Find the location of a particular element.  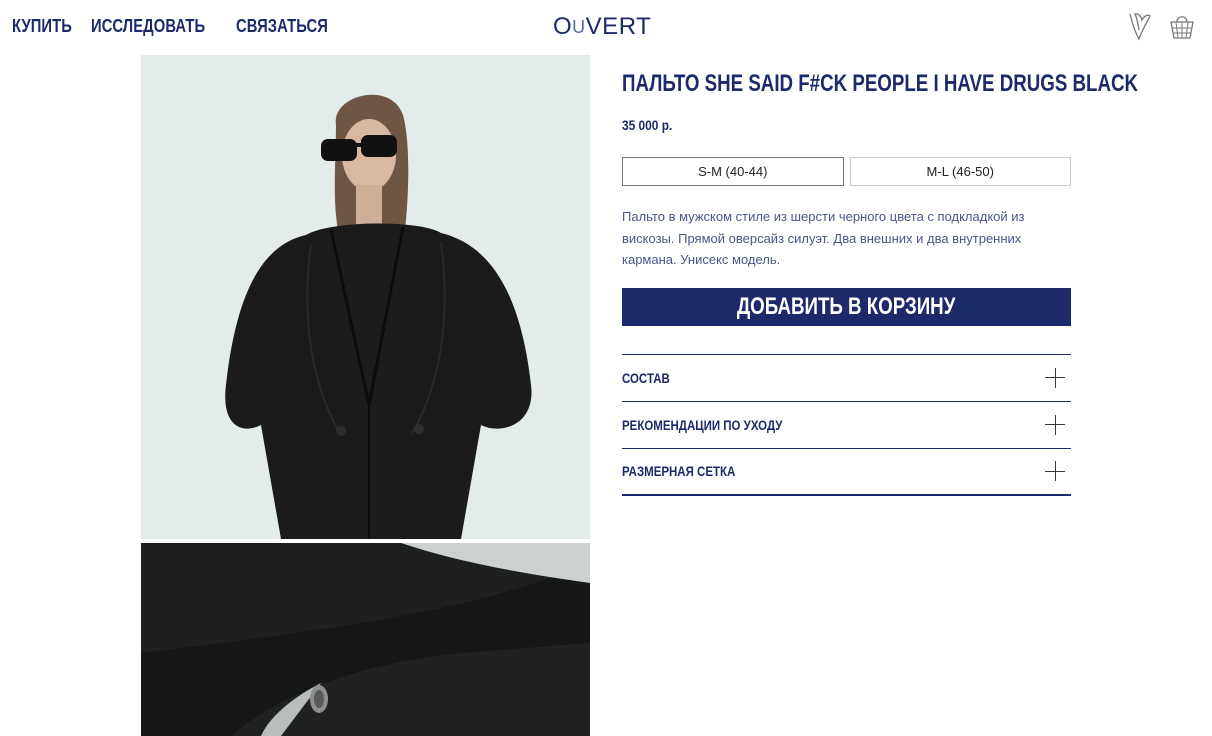

size-option-s-m: S-M (40-44) is located at coordinates (733, 171).